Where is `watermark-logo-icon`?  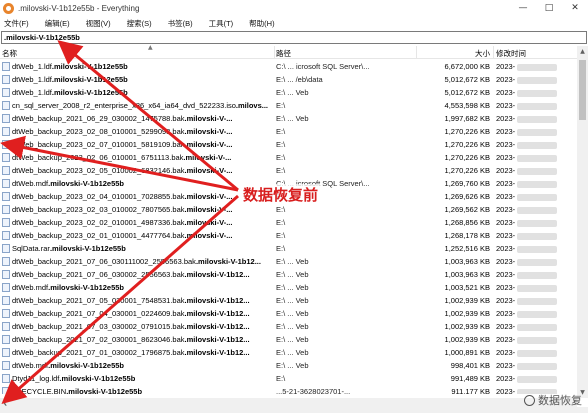
watermark-logo-icon is located at coordinates (529, 400).